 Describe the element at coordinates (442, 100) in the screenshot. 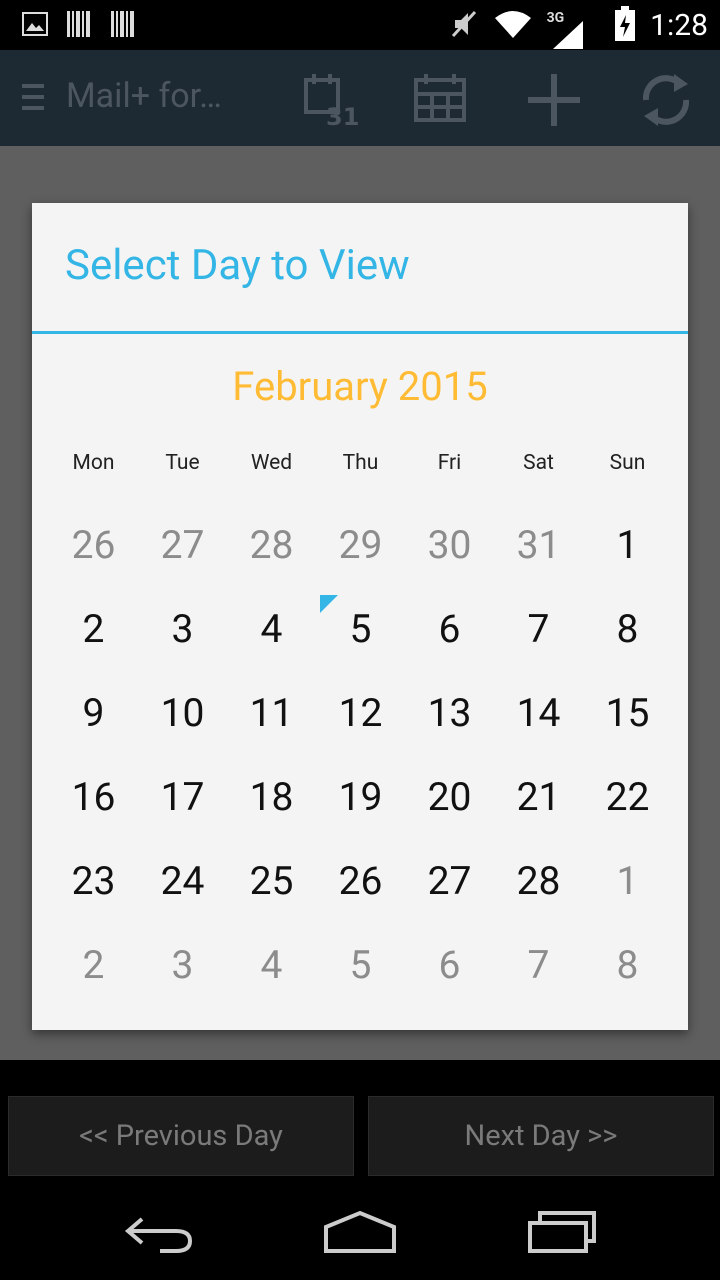

I see `calendar-month-icon` at that location.